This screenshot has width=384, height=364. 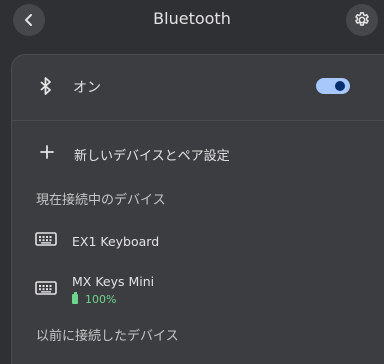 I want to click on device-name: MX Keys Mini, so click(x=113, y=281).